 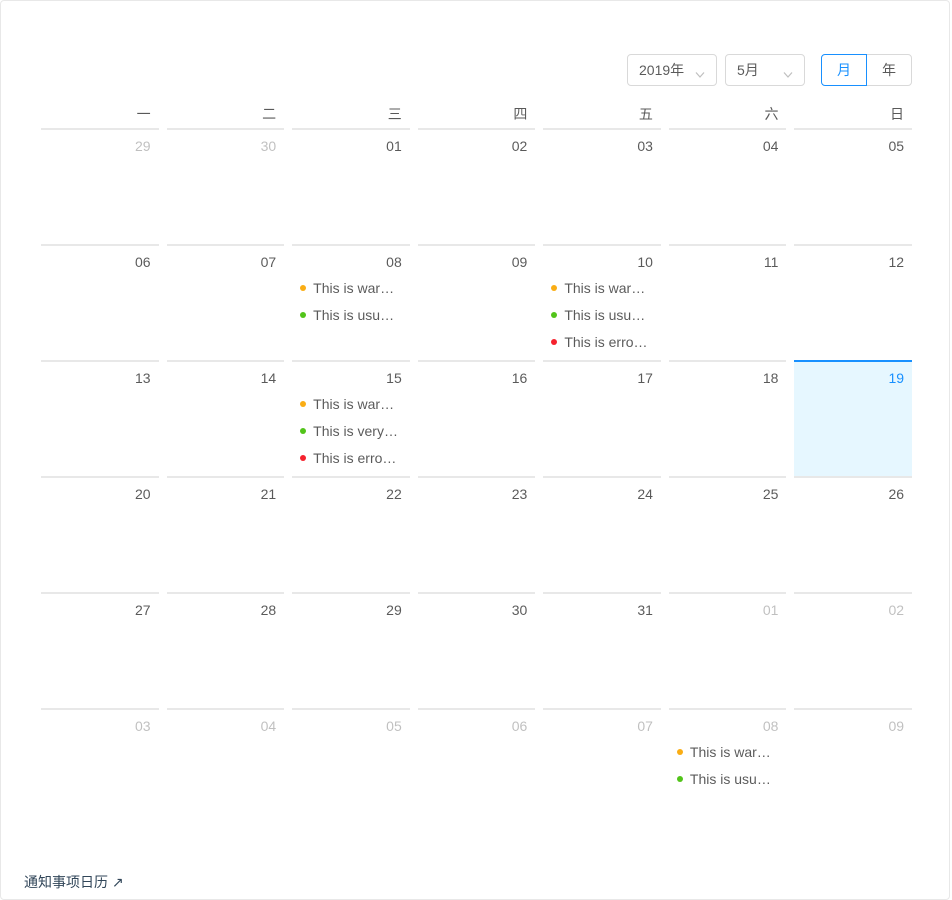 I want to click on event-item: This is warning event, so click(x=351, y=403).